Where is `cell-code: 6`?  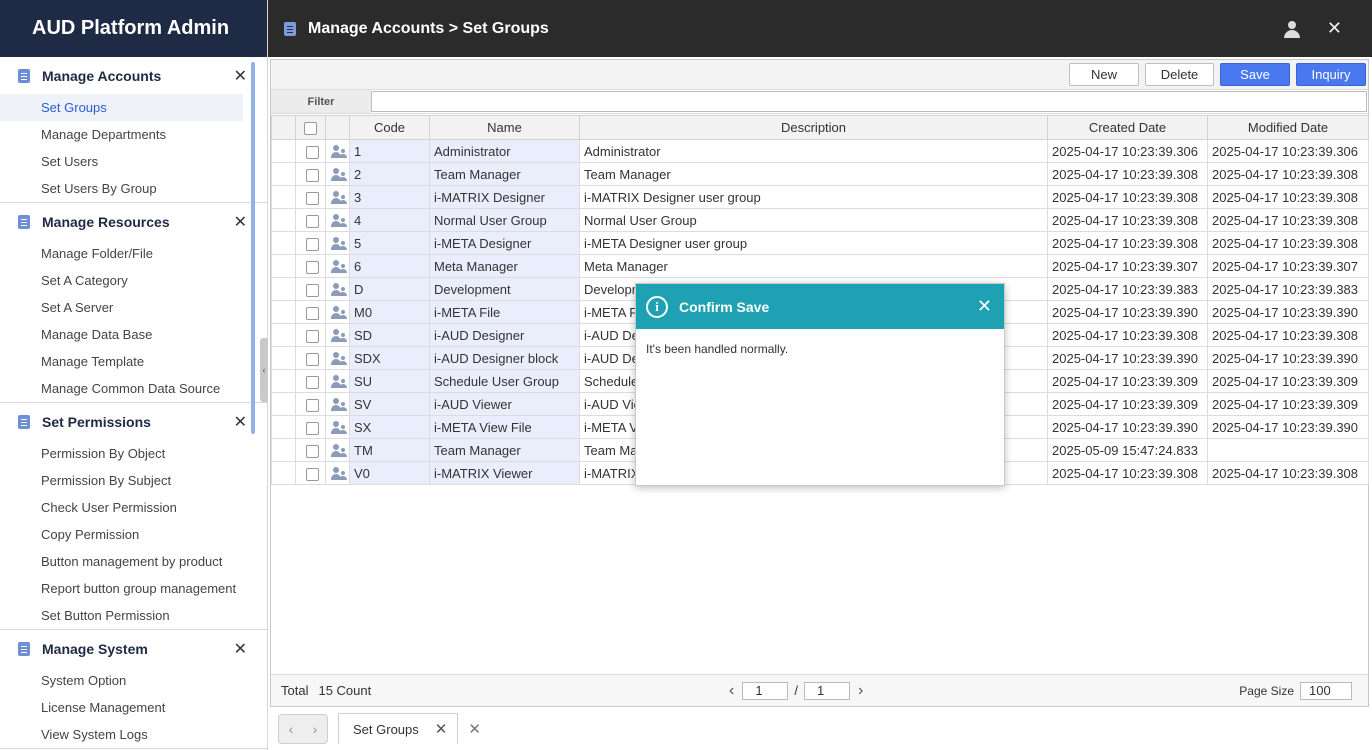
cell-code: 6 is located at coordinates (389, 266).